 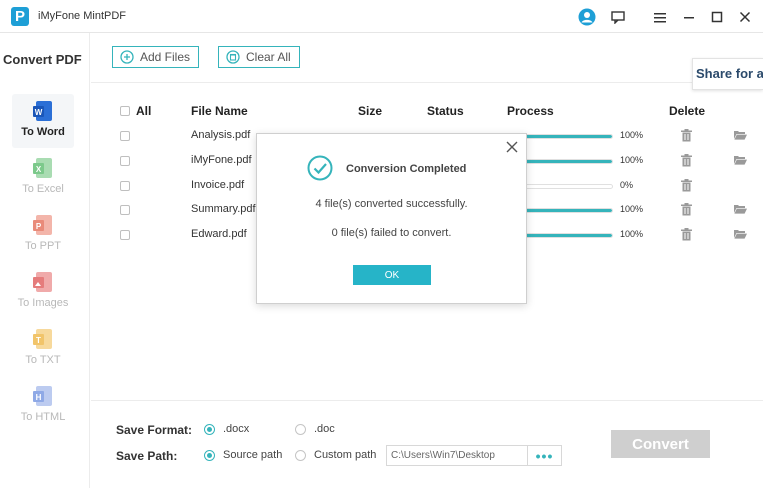 What do you see at coordinates (545, 455) in the screenshot?
I see `browse-button: •••` at bounding box center [545, 455].